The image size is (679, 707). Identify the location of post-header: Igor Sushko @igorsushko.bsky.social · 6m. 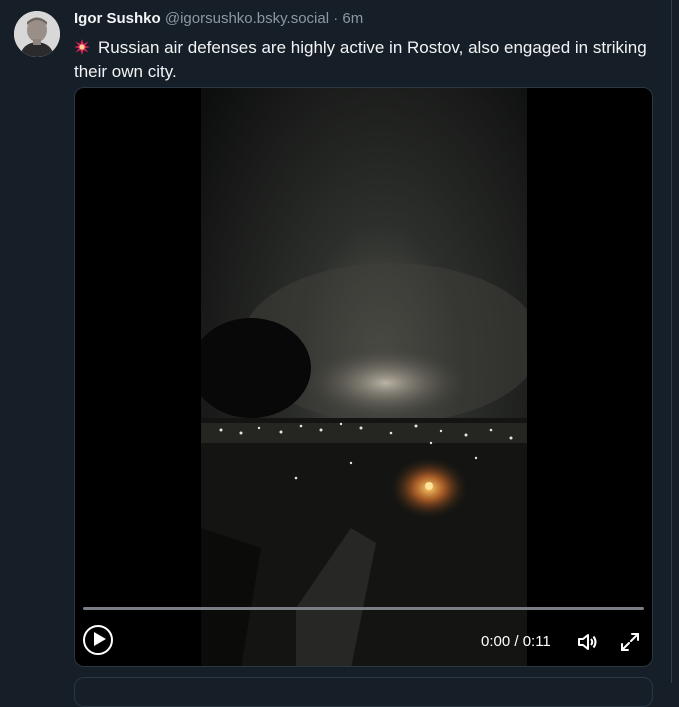
(218, 18).